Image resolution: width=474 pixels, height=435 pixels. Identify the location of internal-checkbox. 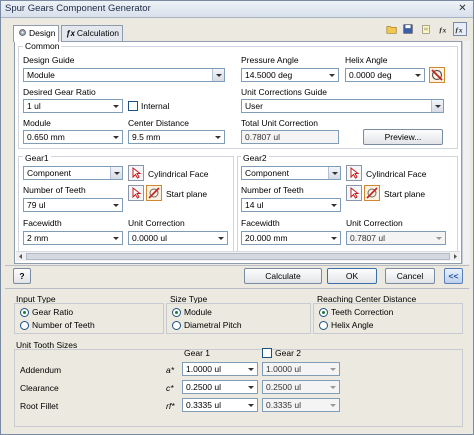
(133, 106).